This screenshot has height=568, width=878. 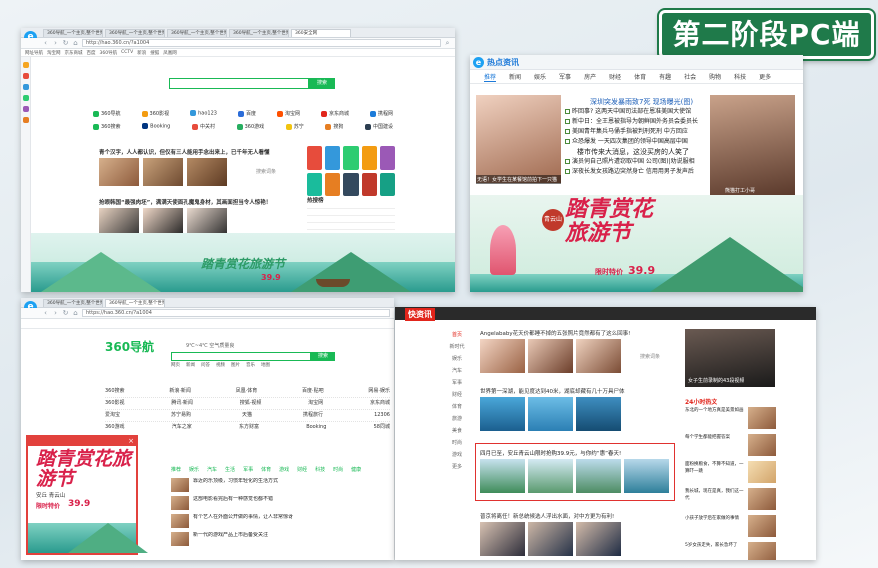 I want to click on favorite-link: CCTV, so click(x=127, y=52).